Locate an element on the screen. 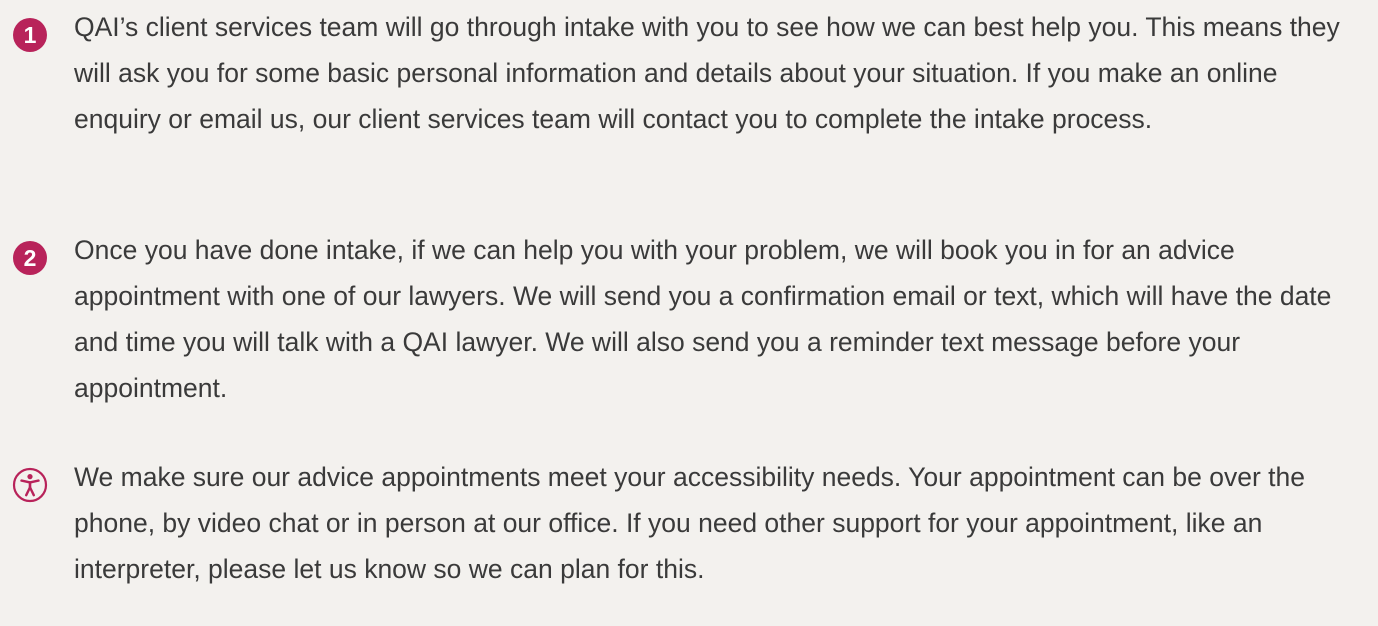  number-1-icon: 1 is located at coordinates (30, 35).